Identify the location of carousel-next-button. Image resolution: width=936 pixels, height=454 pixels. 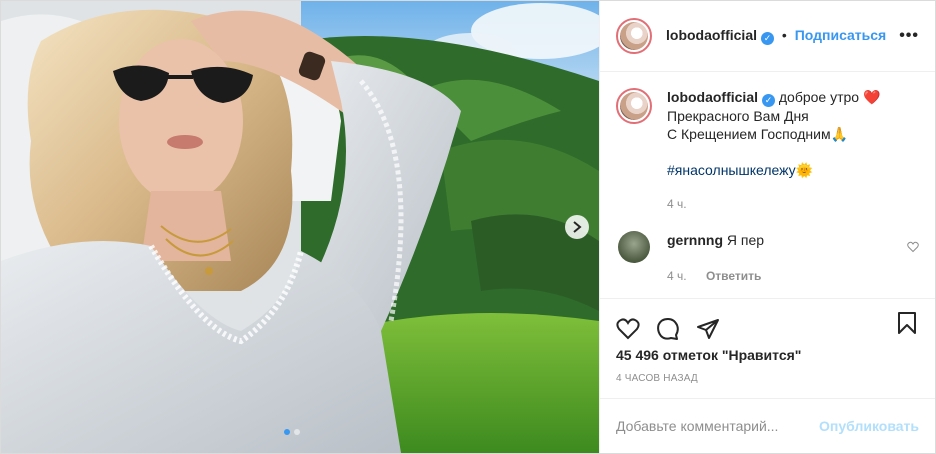
(577, 227).